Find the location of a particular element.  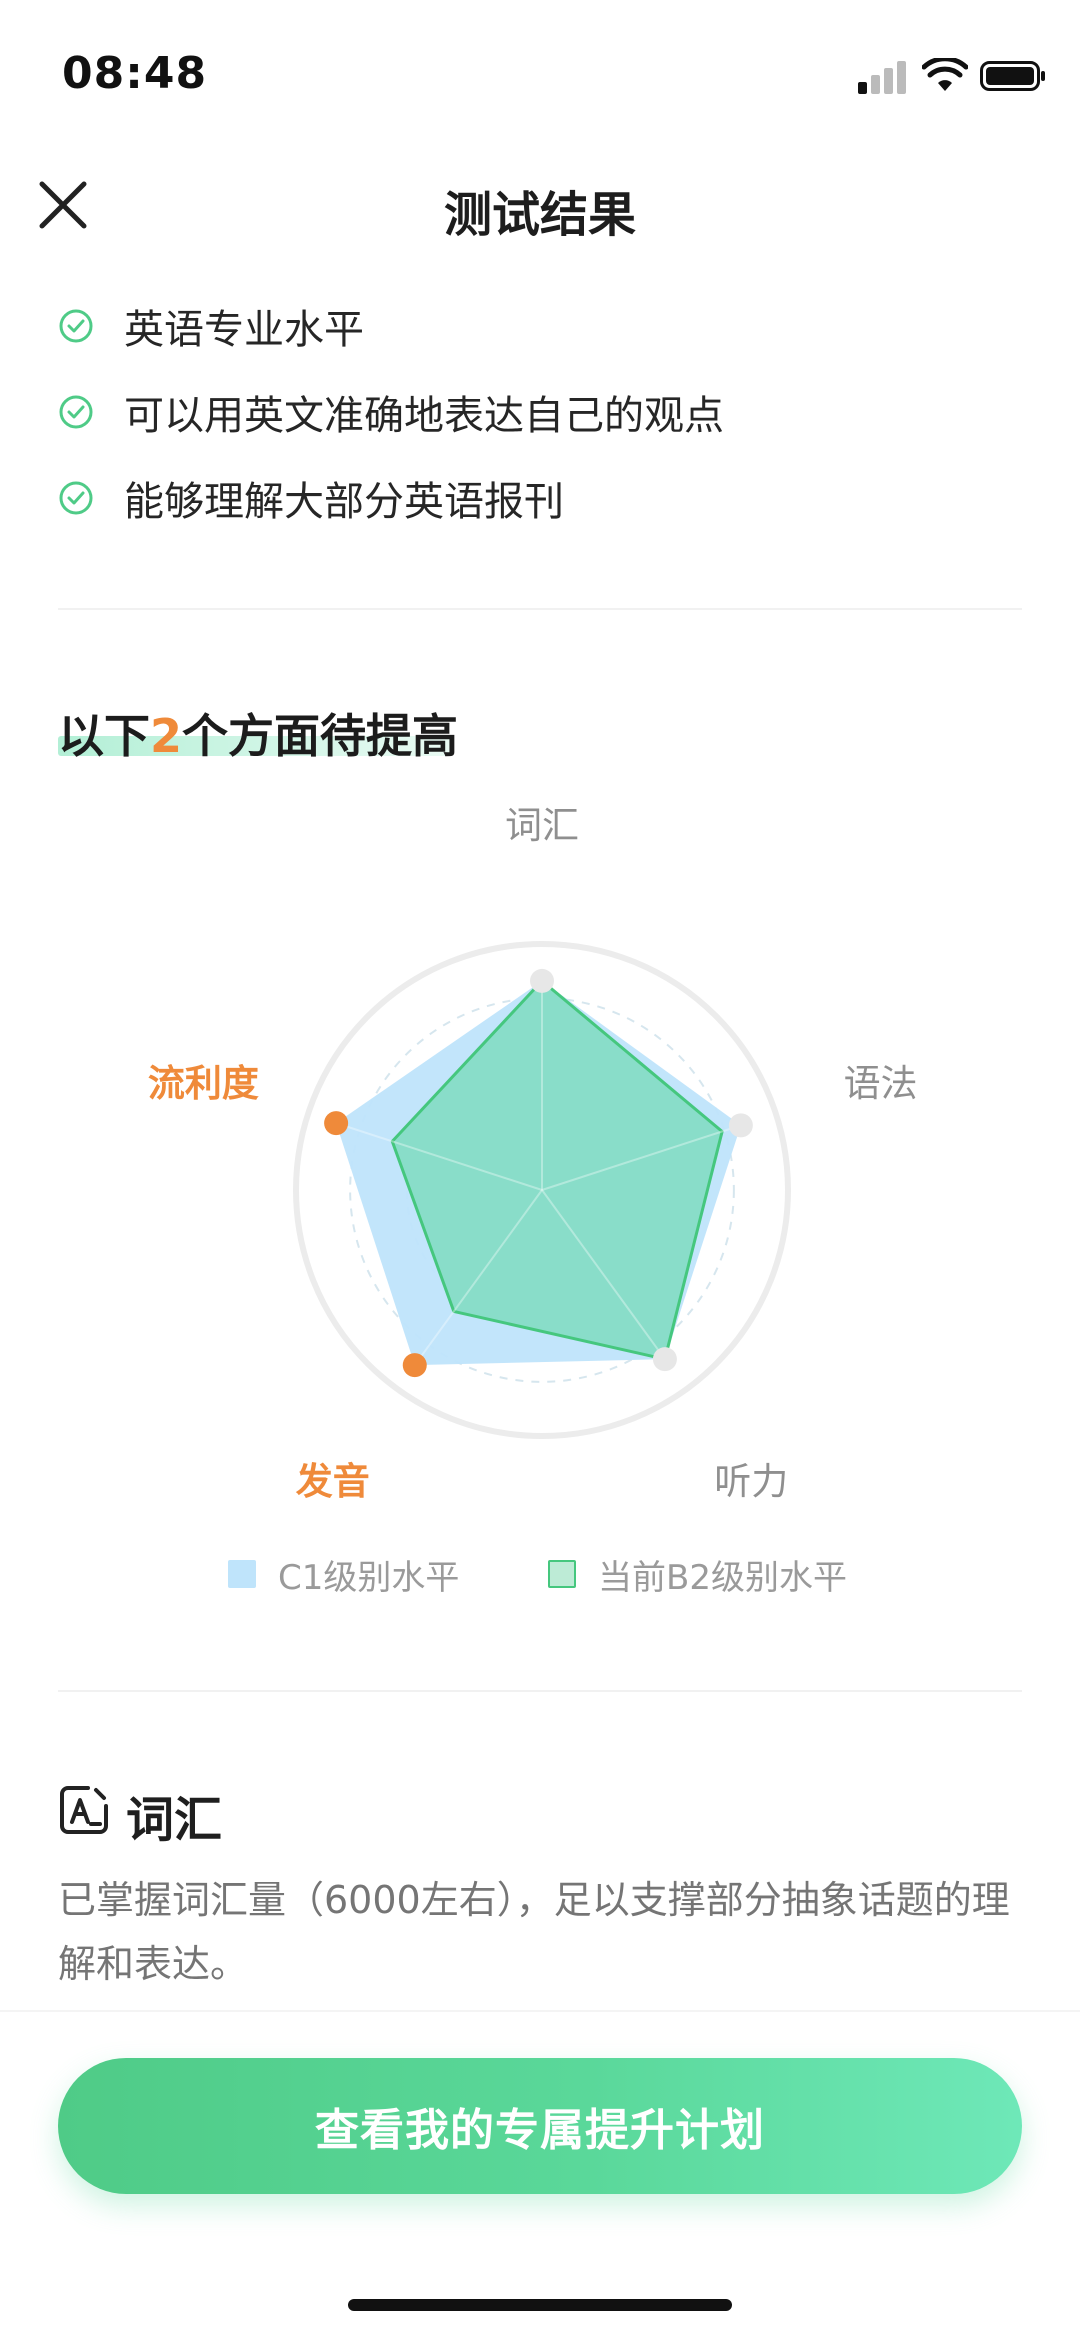

achievement-item: 可以用英文准确地表达自己的观点 is located at coordinates (391, 412).